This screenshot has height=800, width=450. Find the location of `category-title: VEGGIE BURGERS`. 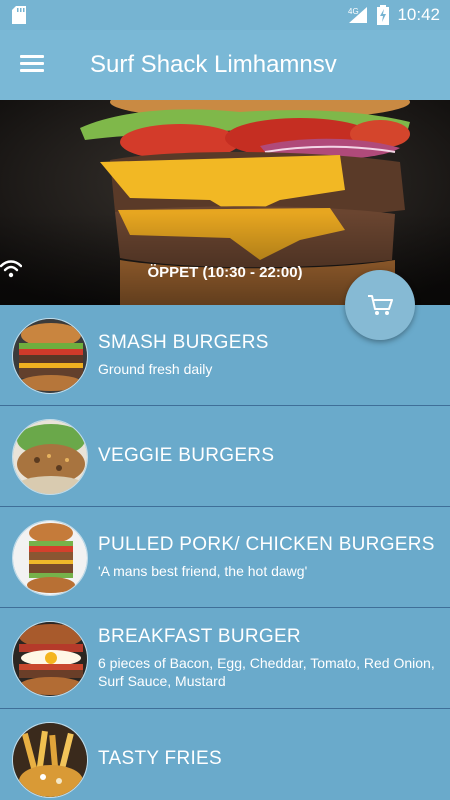

category-title: VEGGIE BURGERS is located at coordinates (186, 455).